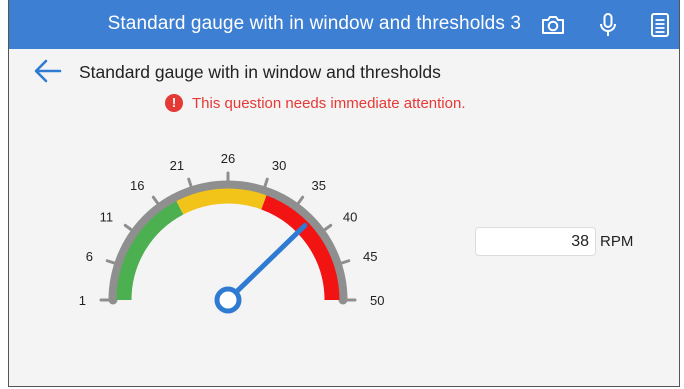  I want to click on gauge-zone-green, so click(150, 251).